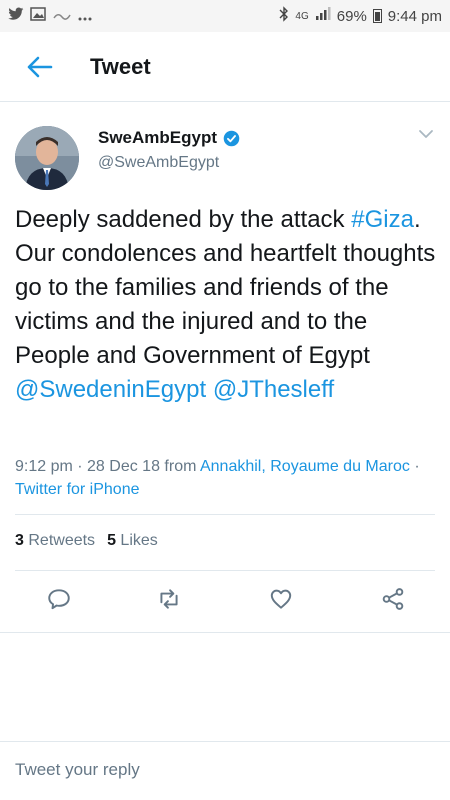  What do you see at coordinates (111, 540) in the screenshot?
I see `likes-count: 5` at bounding box center [111, 540].